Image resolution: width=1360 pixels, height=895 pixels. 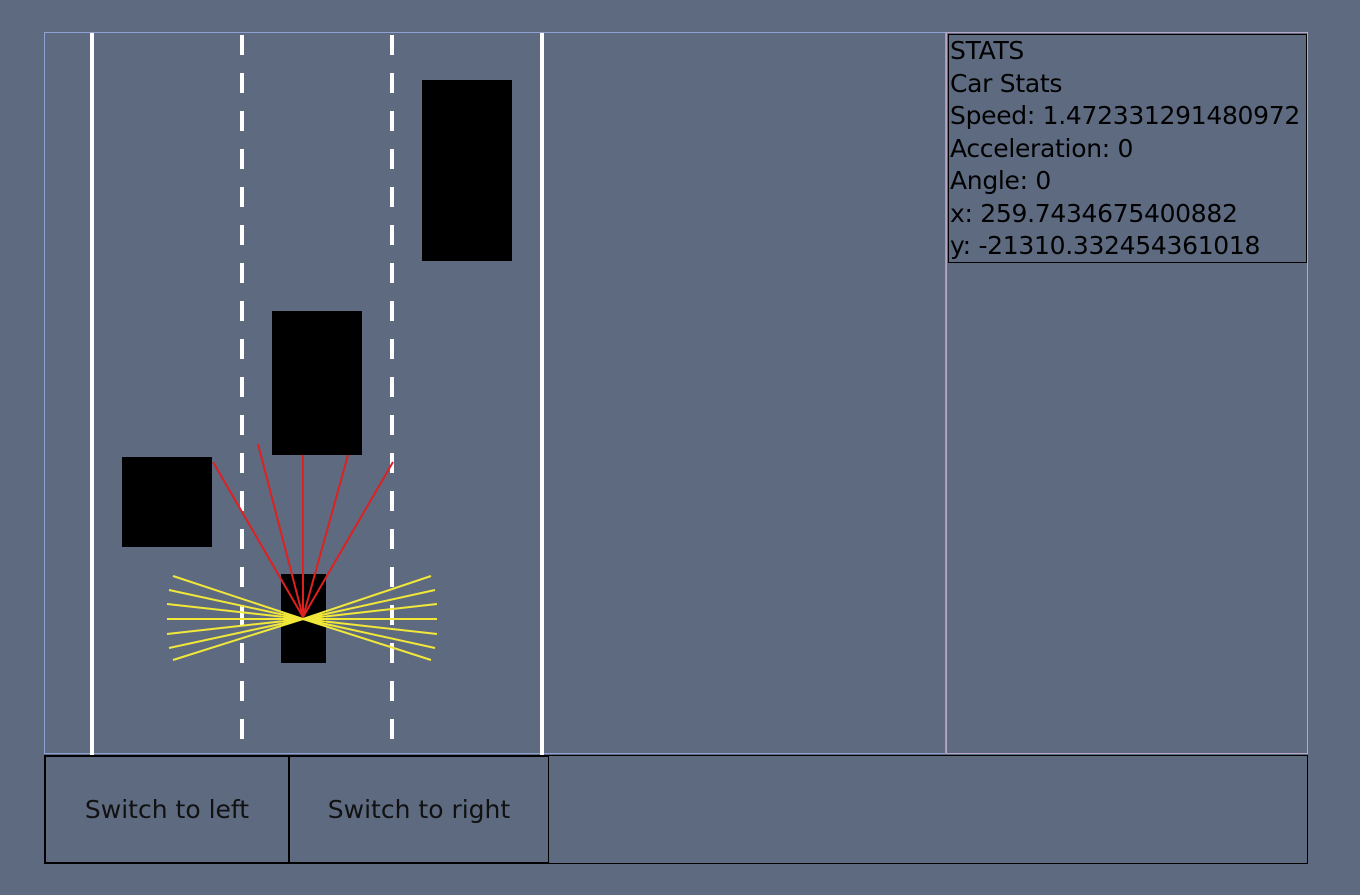 I want to click on angle-readout: Angle: 0, so click(x=1001, y=180).